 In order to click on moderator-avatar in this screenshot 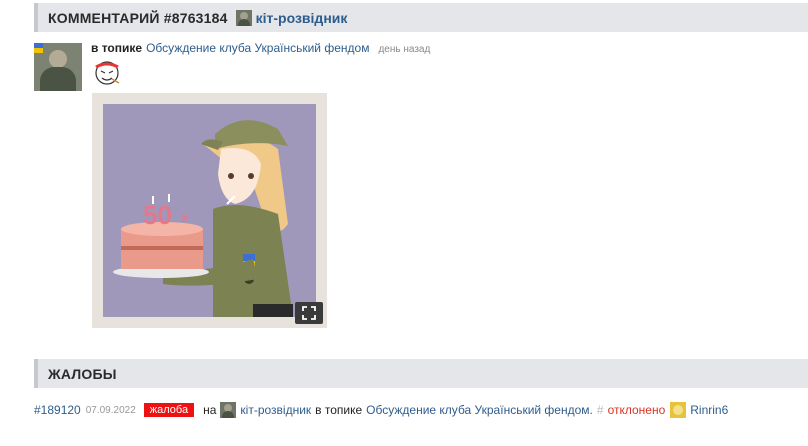, I will do `click(678, 410)`.